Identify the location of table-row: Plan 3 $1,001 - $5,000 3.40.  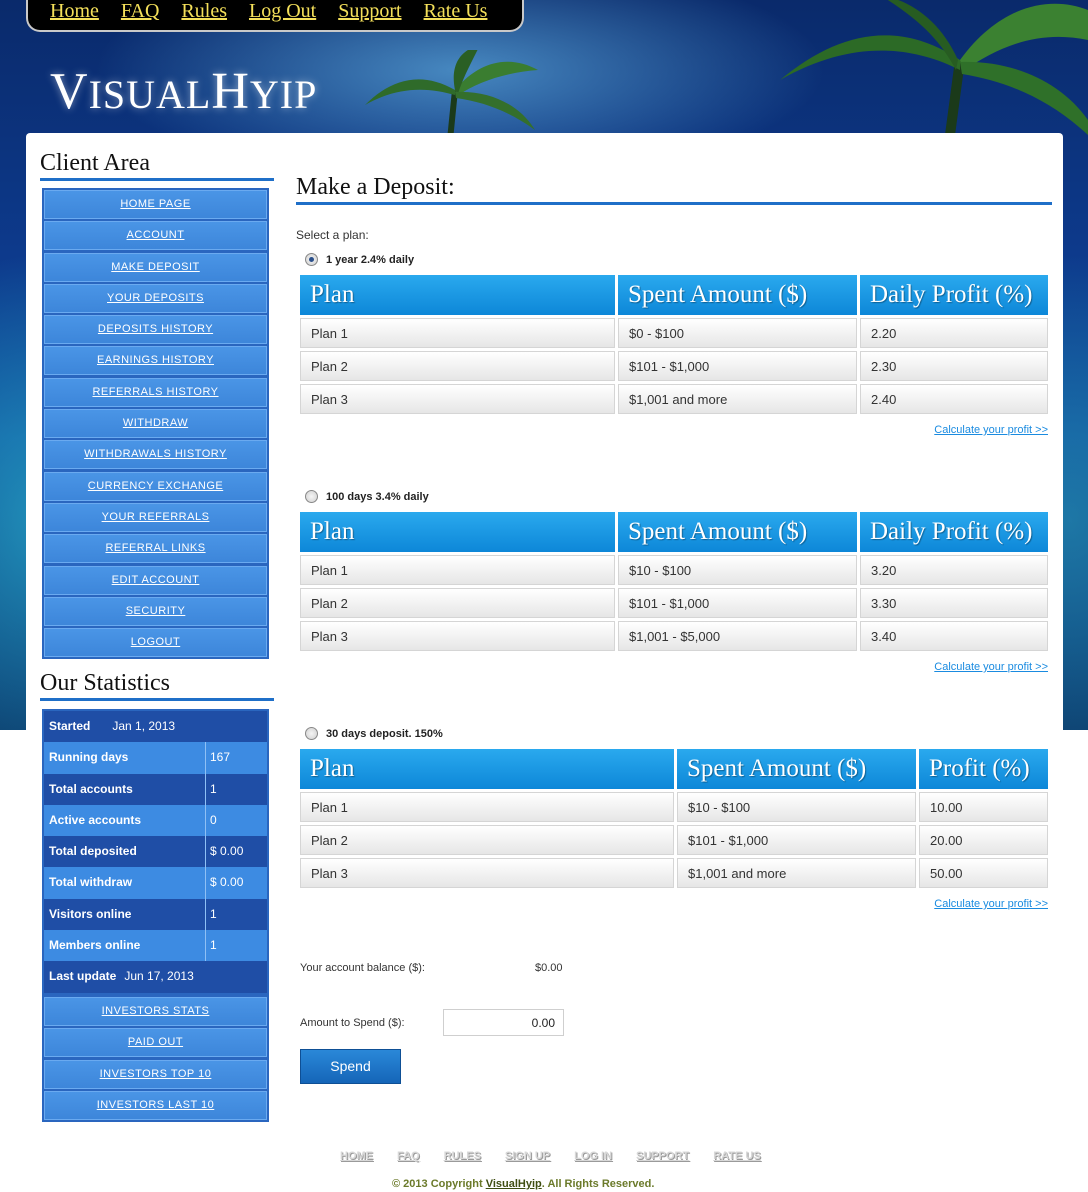
(674, 636).